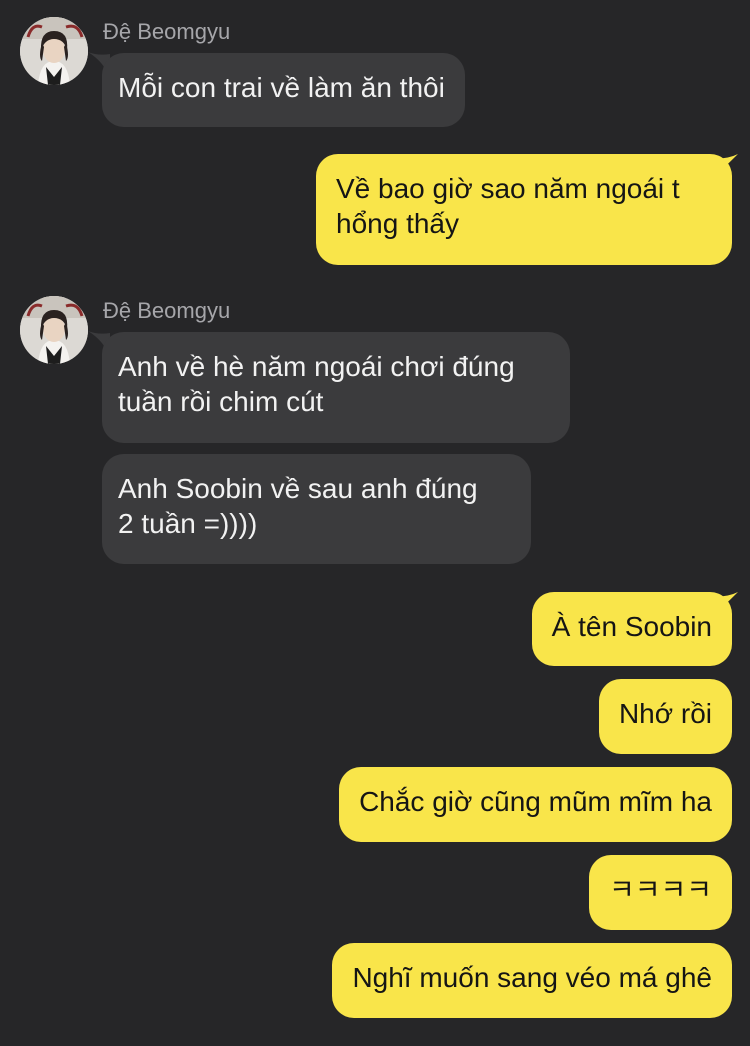  I want to click on outgoing-message-bubble: Chắc giờ cũng mũm mĩm ha, so click(535, 804).